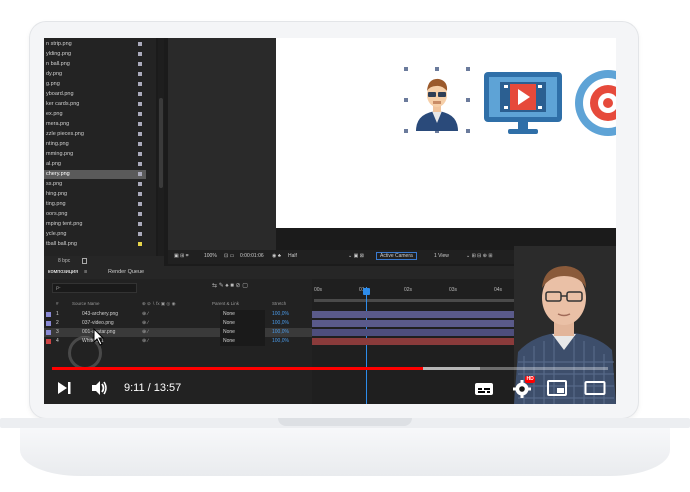 Image resolution: width=690 pixels, height=492 pixels. What do you see at coordinates (126, 272) in the screenshot?
I see `tab-render-queue: Render Queue` at bounding box center [126, 272].